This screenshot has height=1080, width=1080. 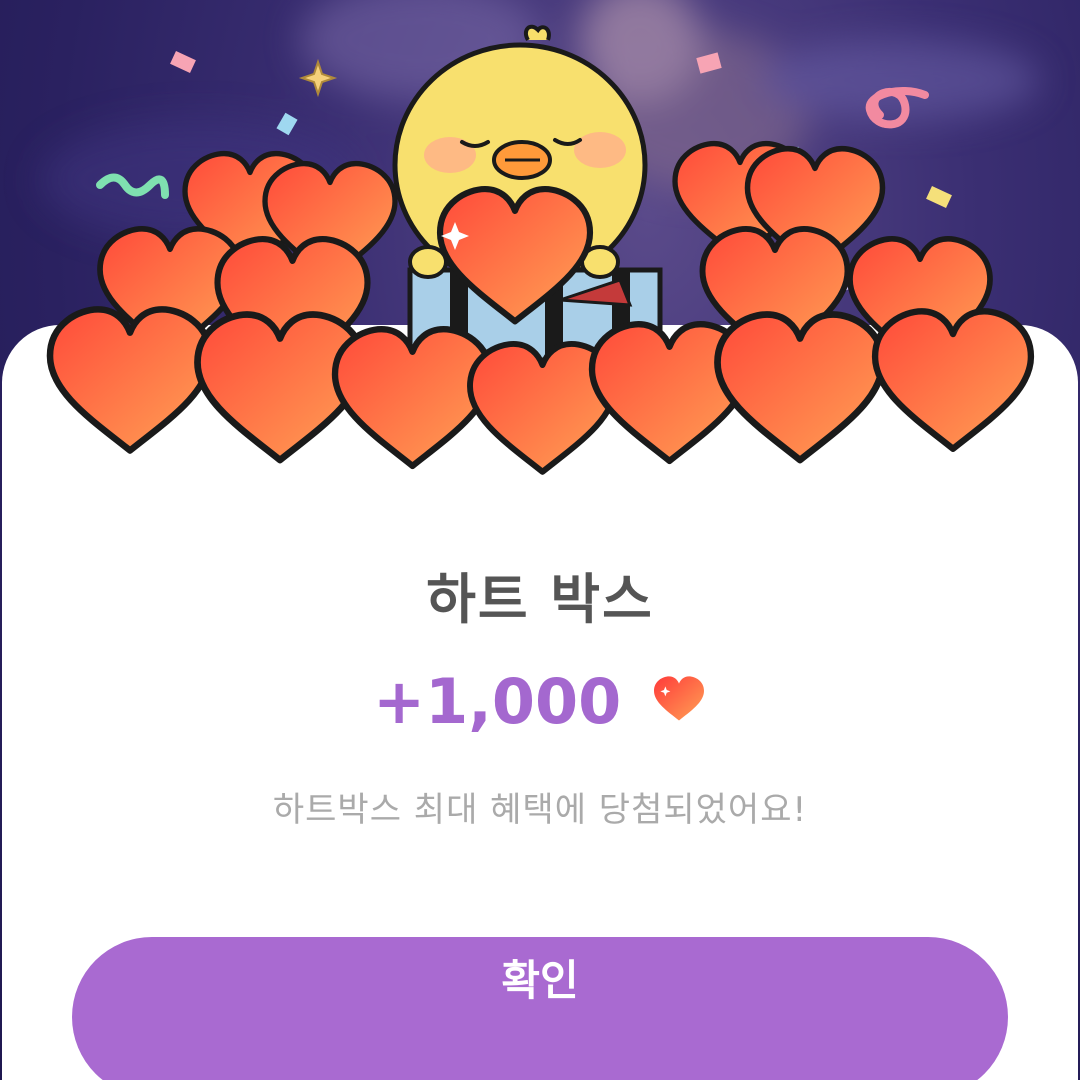 What do you see at coordinates (540, 1008) in the screenshot?
I see `confirm-button: 확인` at bounding box center [540, 1008].